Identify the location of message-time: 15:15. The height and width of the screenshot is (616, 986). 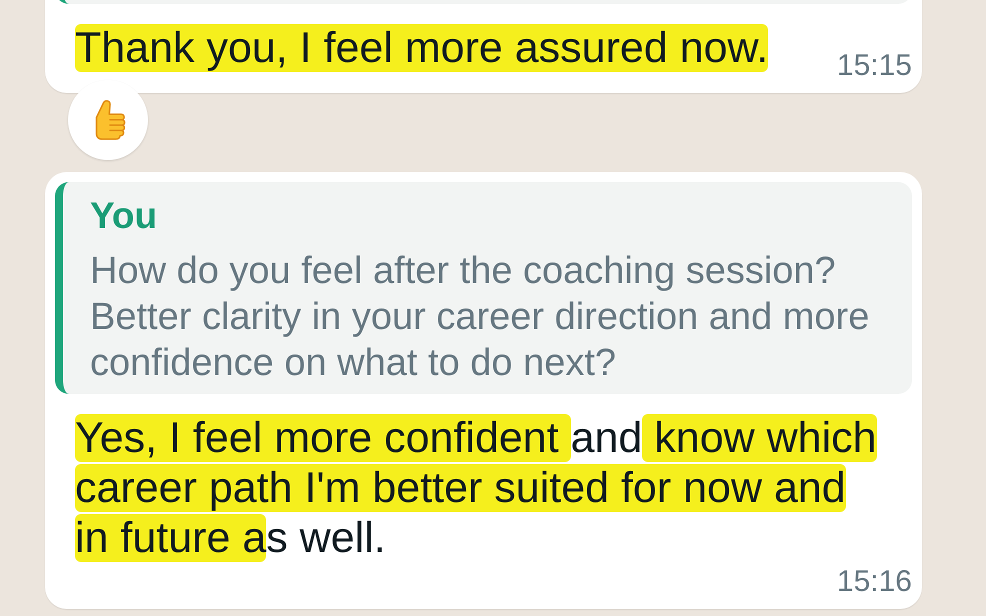
(874, 66).